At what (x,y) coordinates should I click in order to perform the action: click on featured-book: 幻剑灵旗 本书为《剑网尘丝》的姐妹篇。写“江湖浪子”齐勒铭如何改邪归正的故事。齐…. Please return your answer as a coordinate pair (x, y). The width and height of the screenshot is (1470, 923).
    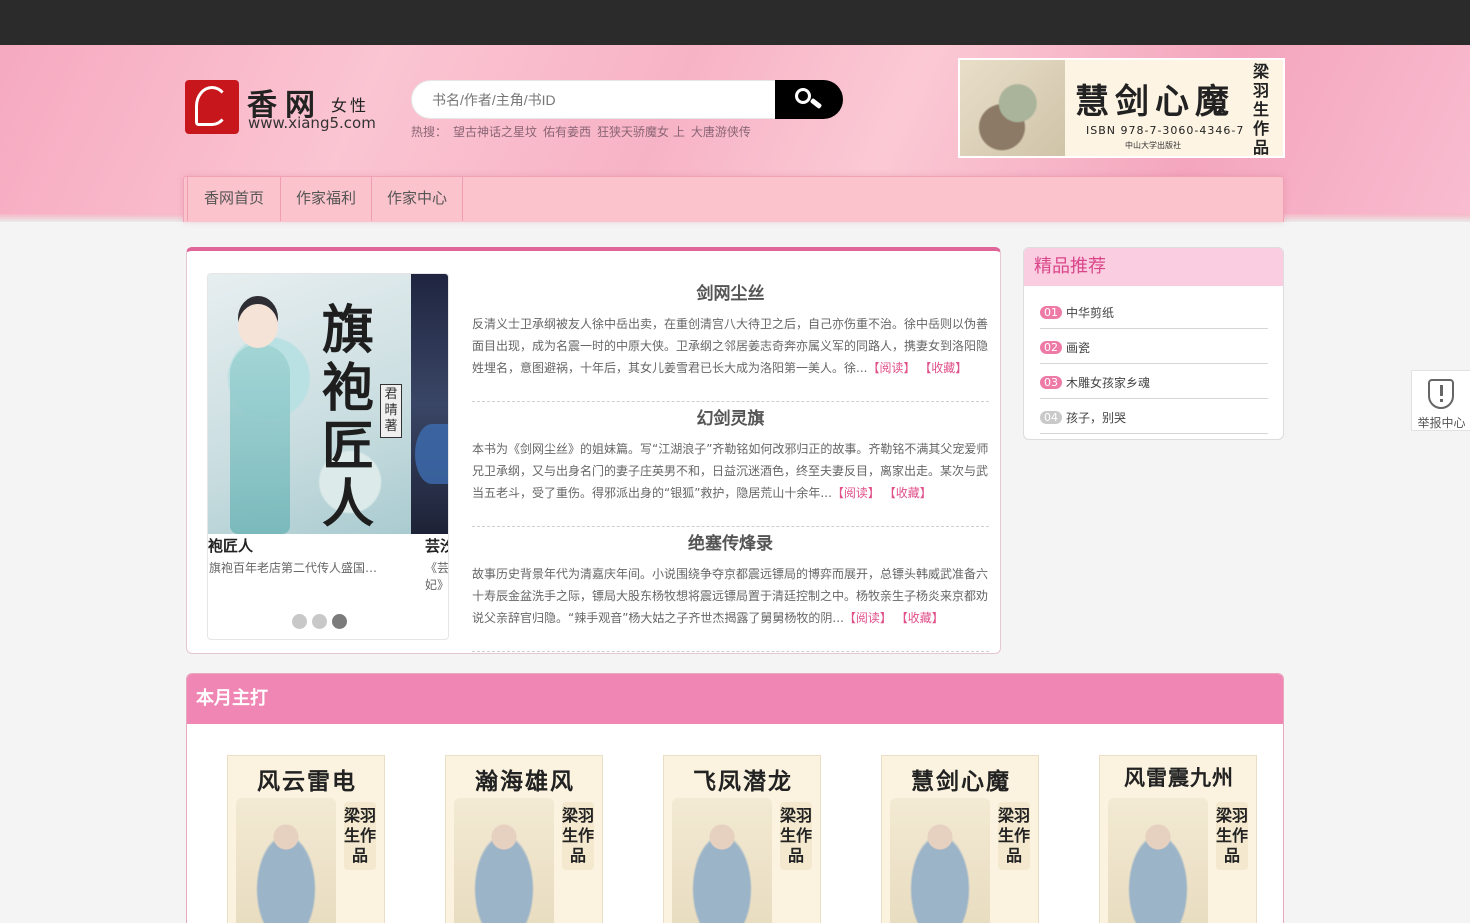
    Looking at the image, I should click on (730, 464).